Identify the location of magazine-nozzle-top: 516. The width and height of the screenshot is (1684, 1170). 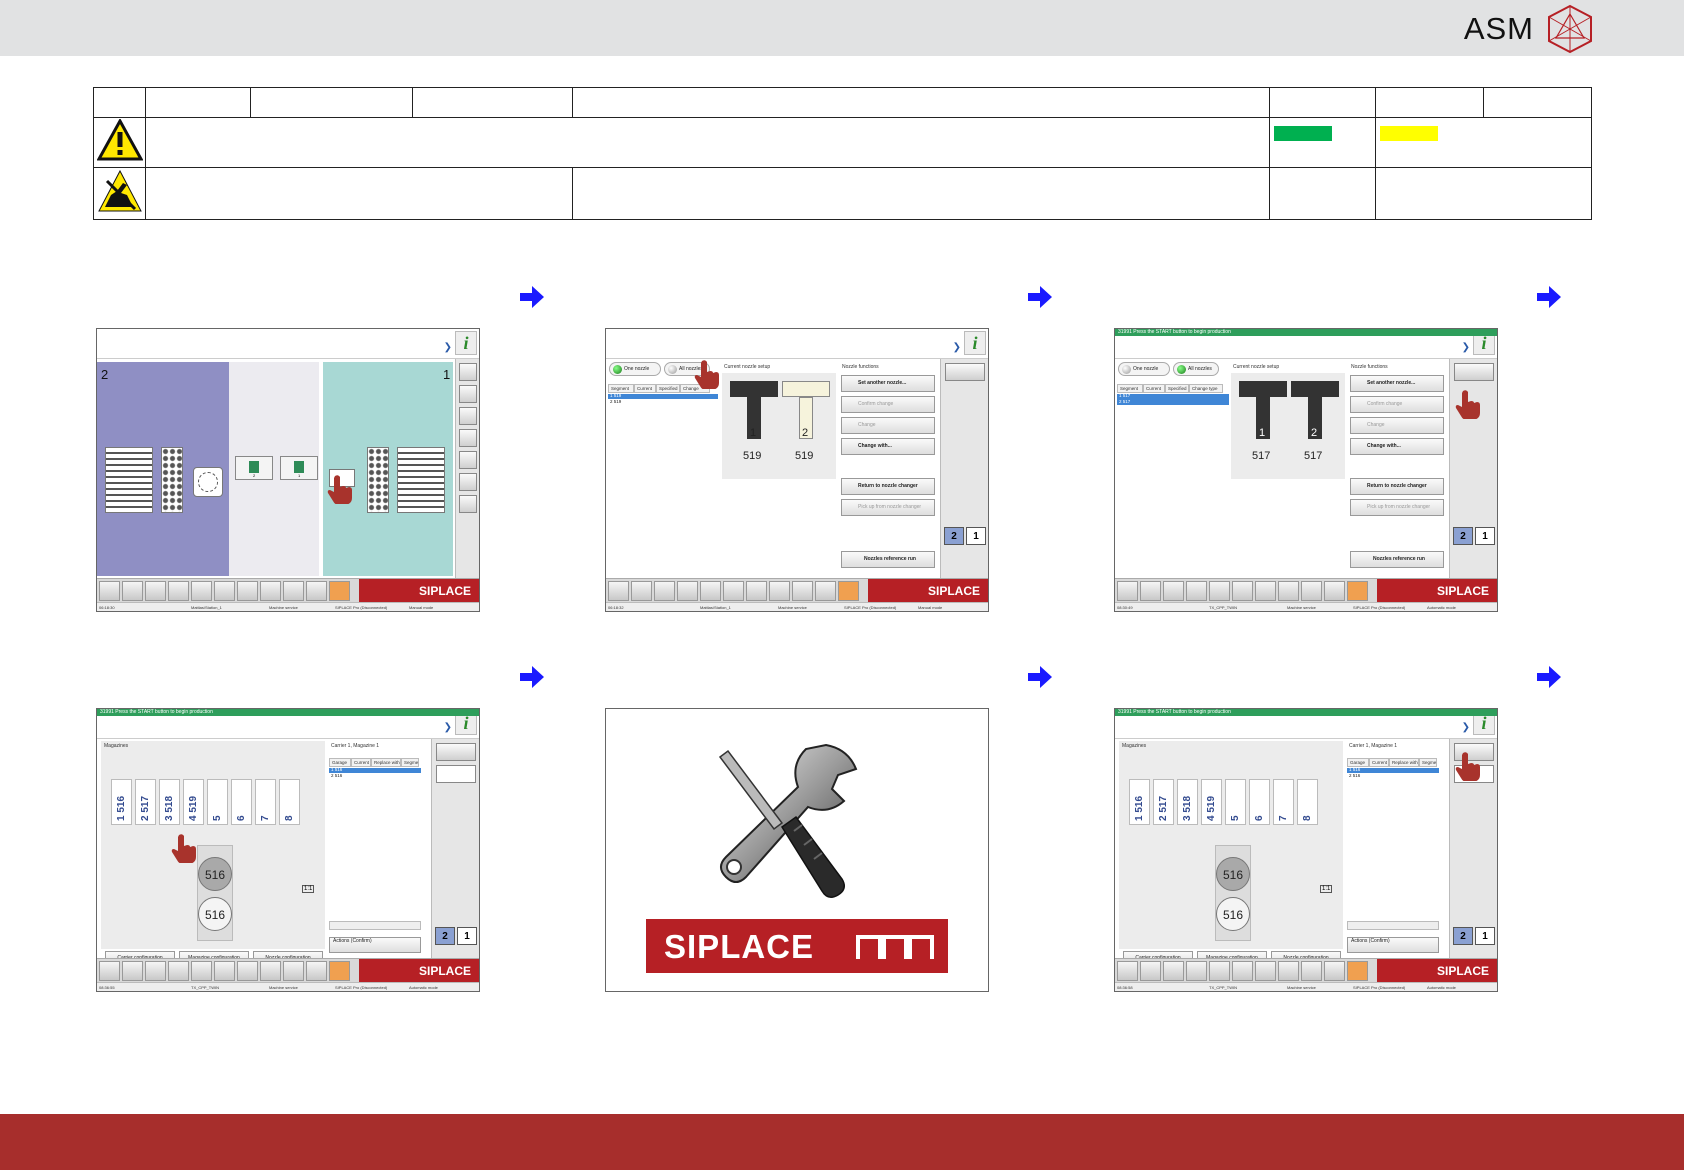
(1233, 874).